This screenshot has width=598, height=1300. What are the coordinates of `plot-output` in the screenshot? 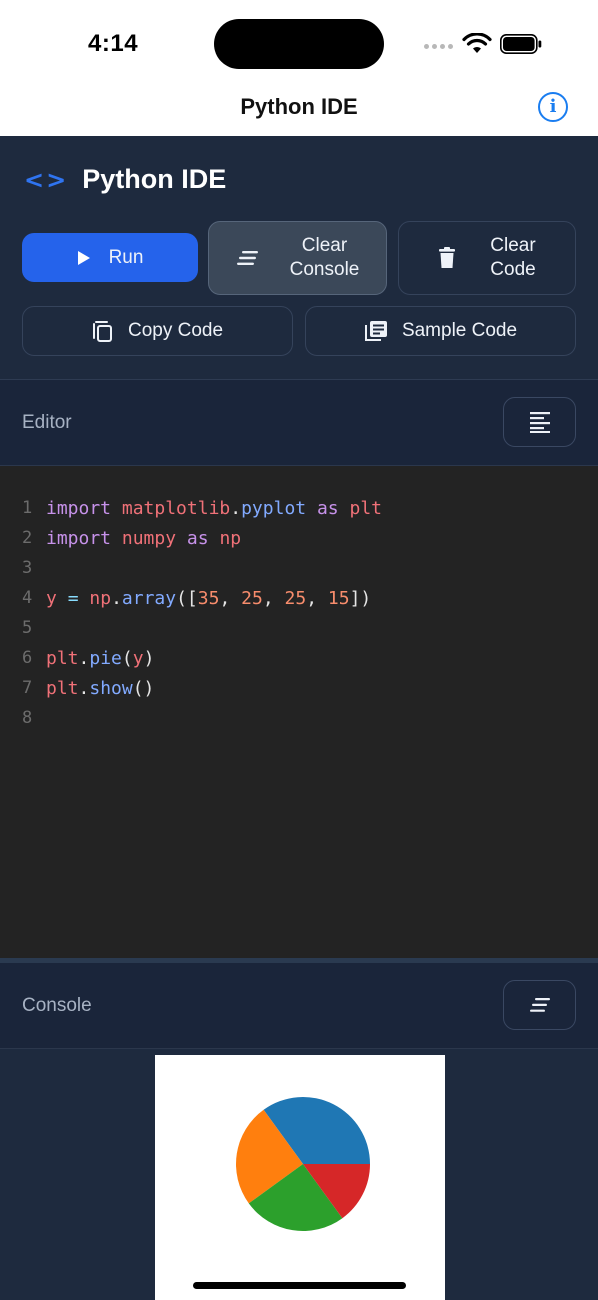 It's located at (300, 1177).